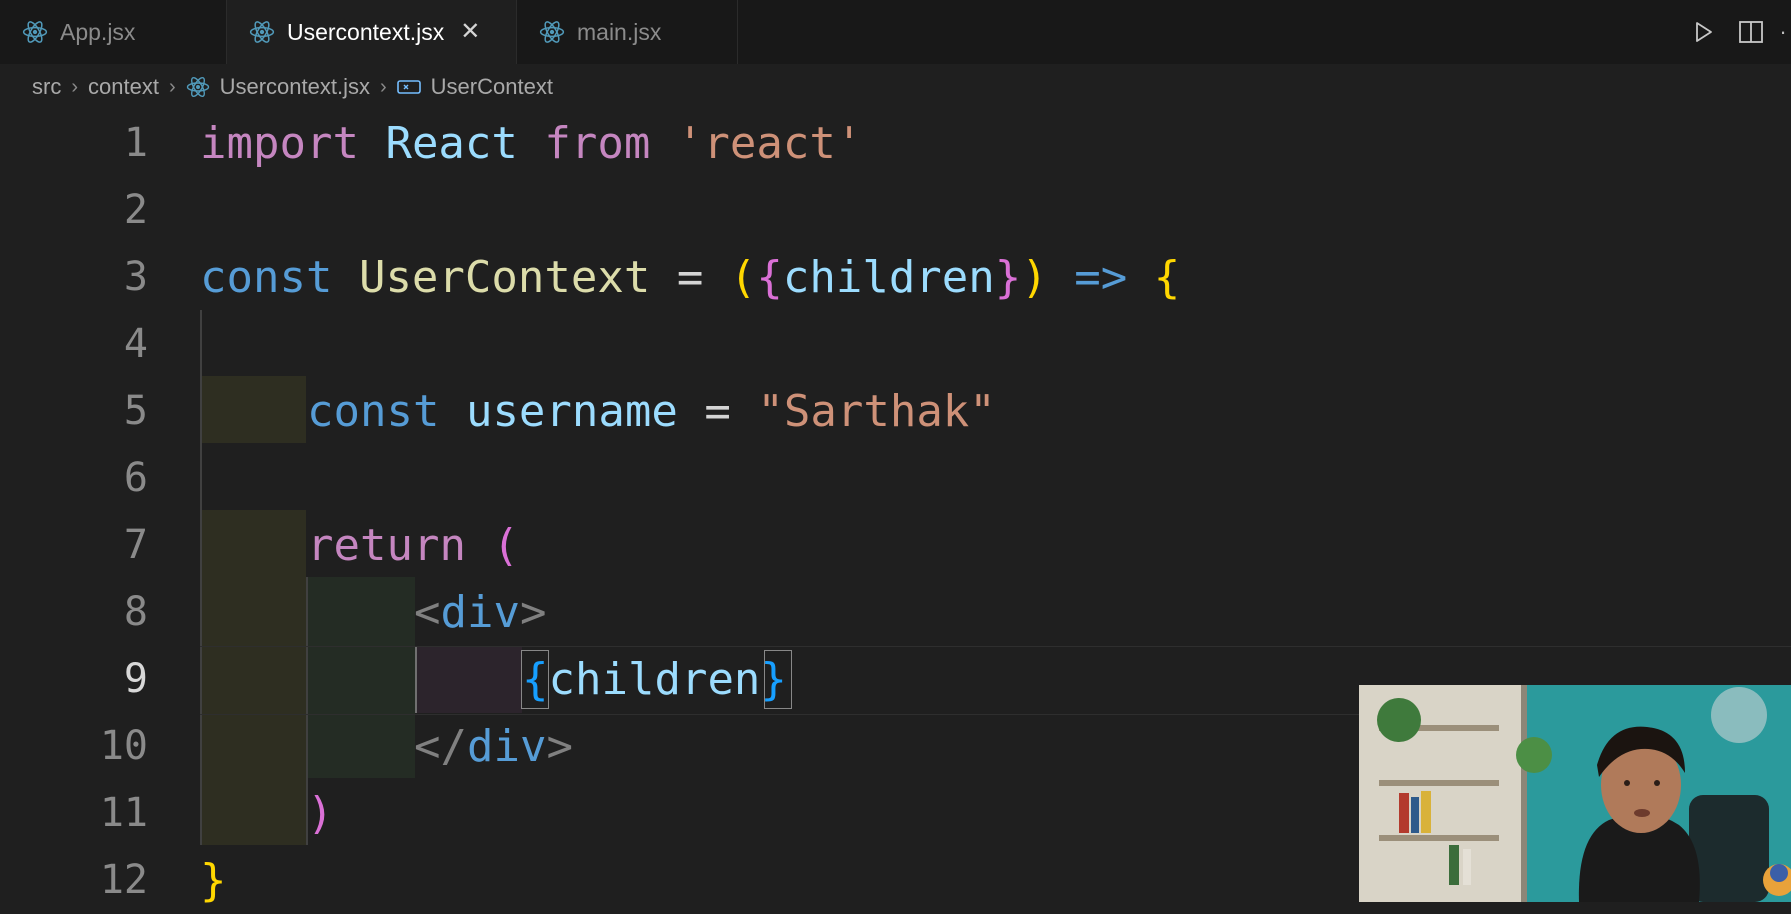  I want to click on code-line: 7 return (, so click(895, 545).